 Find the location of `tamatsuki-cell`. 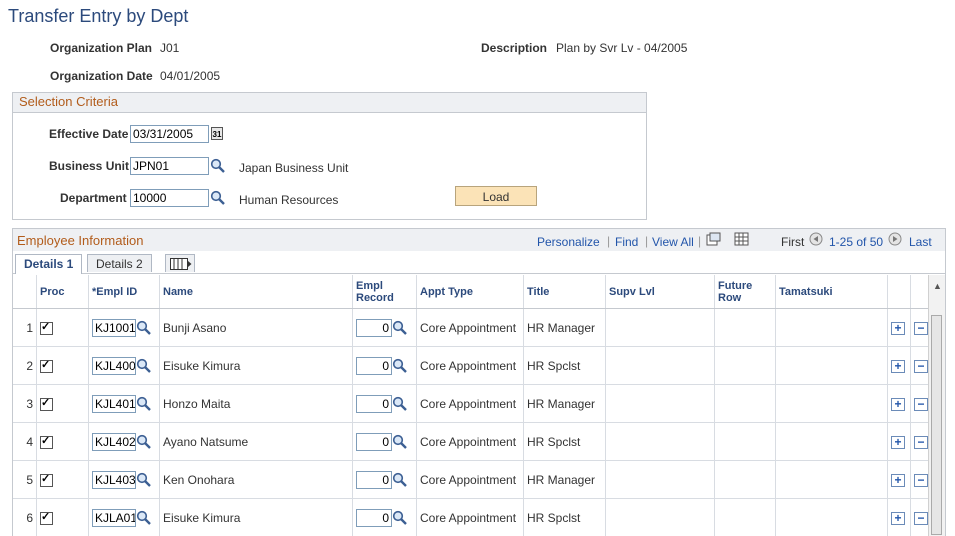

tamatsuki-cell is located at coordinates (831, 517).